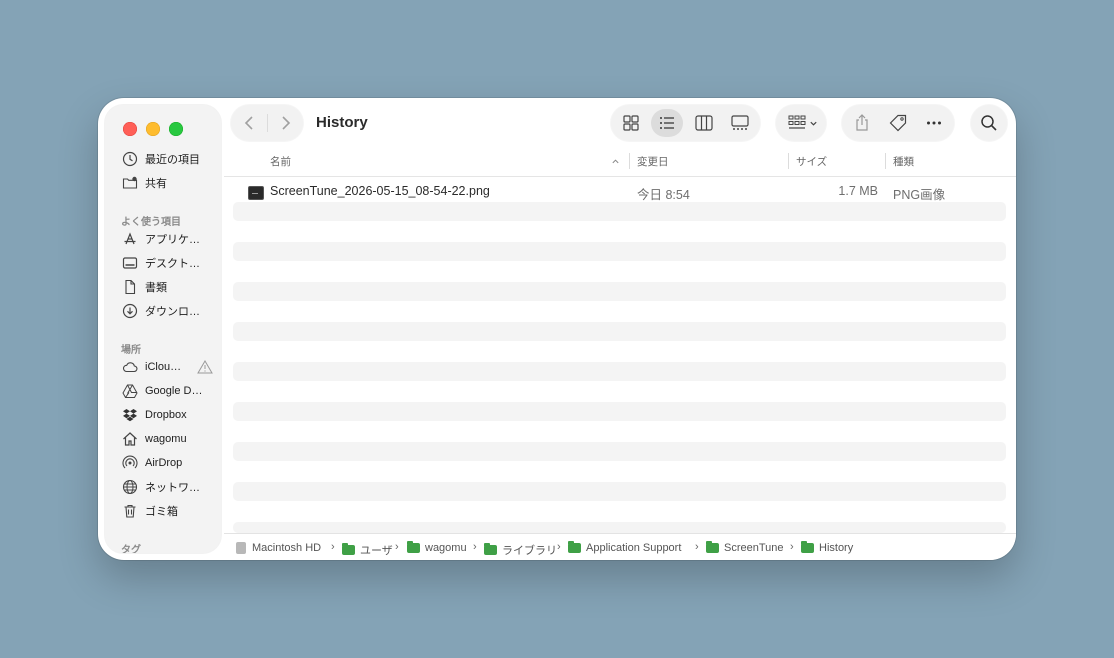  I want to click on file-kind: PNG画像, so click(919, 195).